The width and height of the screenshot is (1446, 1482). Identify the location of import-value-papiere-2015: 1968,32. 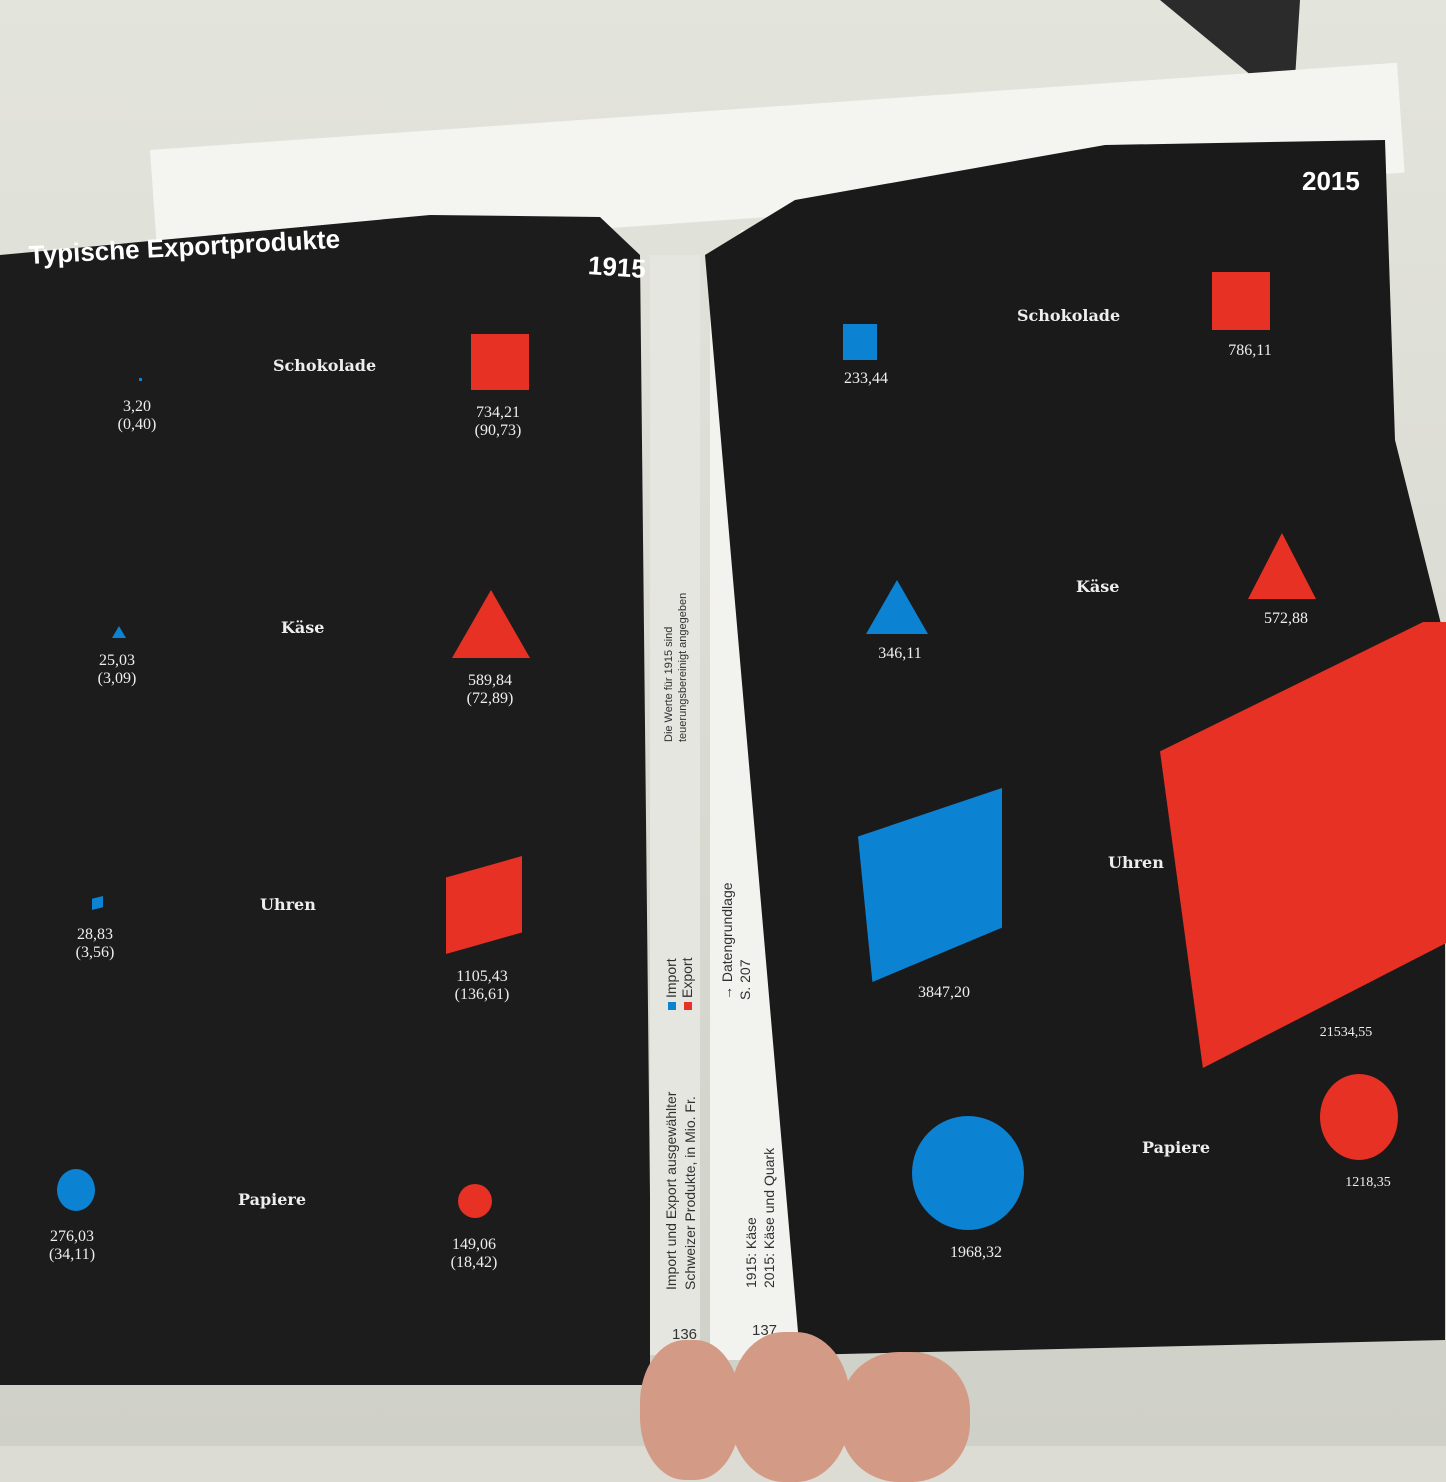
(976, 1252).